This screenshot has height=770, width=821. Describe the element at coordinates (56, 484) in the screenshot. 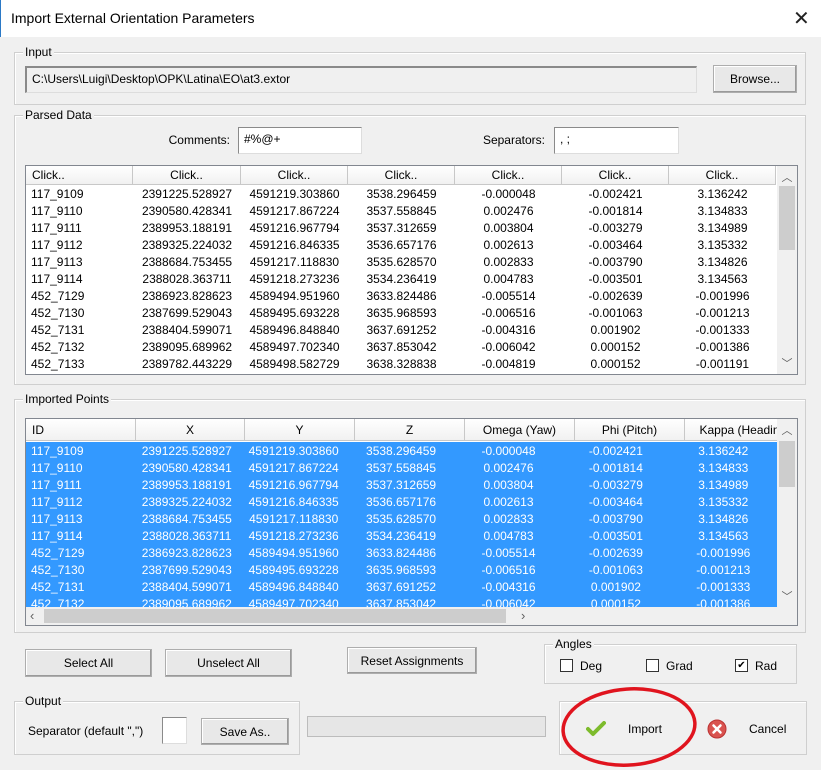

I see `table-cell: 117_9111` at that location.